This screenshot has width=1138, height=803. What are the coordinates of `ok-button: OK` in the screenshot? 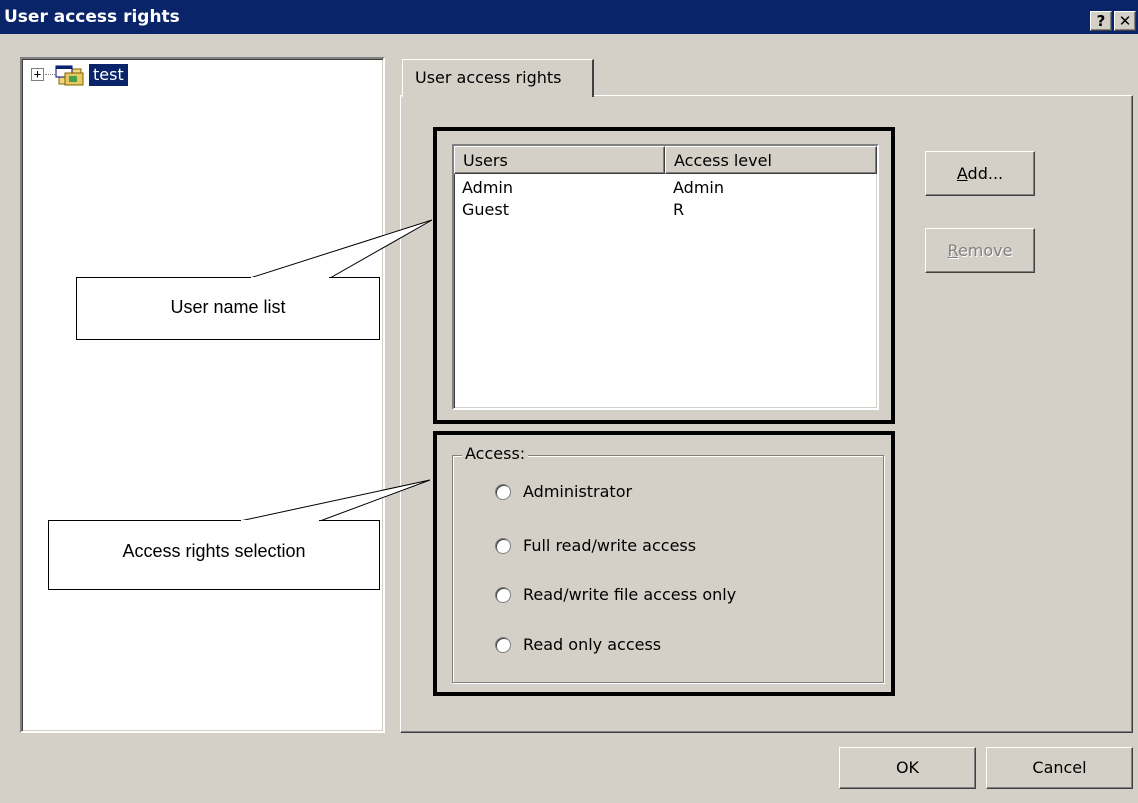 It's located at (907, 768).